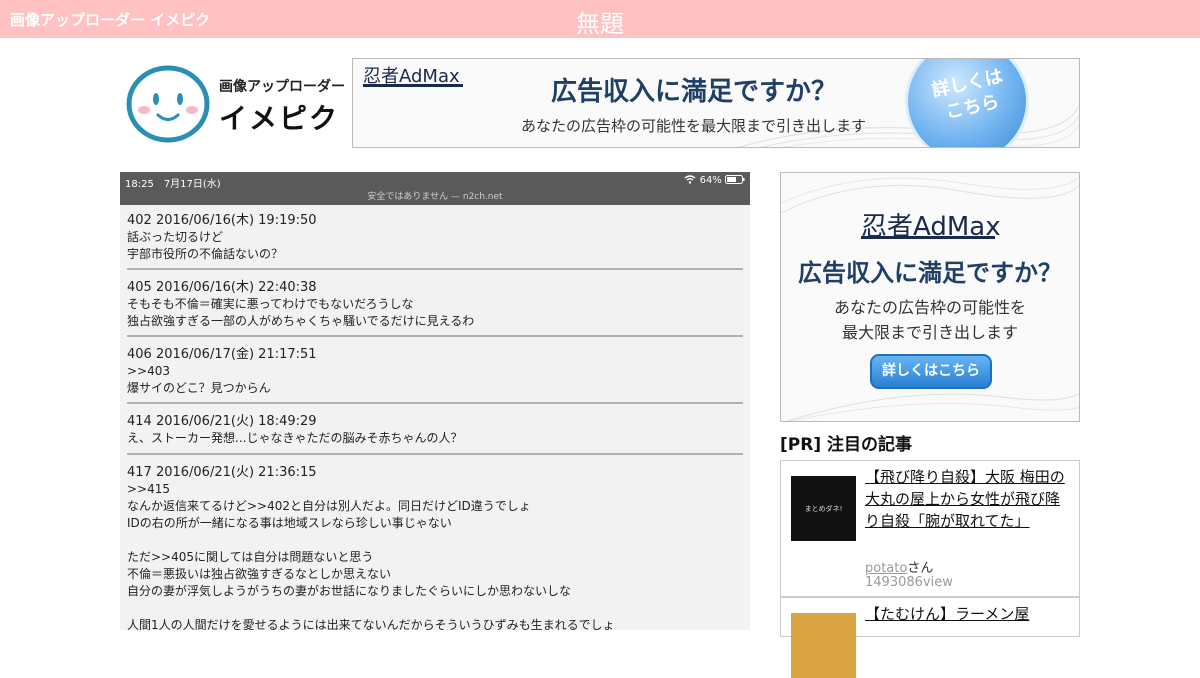  Describe the element at coordinates (173, 184) in the screenshot. I see `image-status-time: 18:25 7月17日(水)` at that location.